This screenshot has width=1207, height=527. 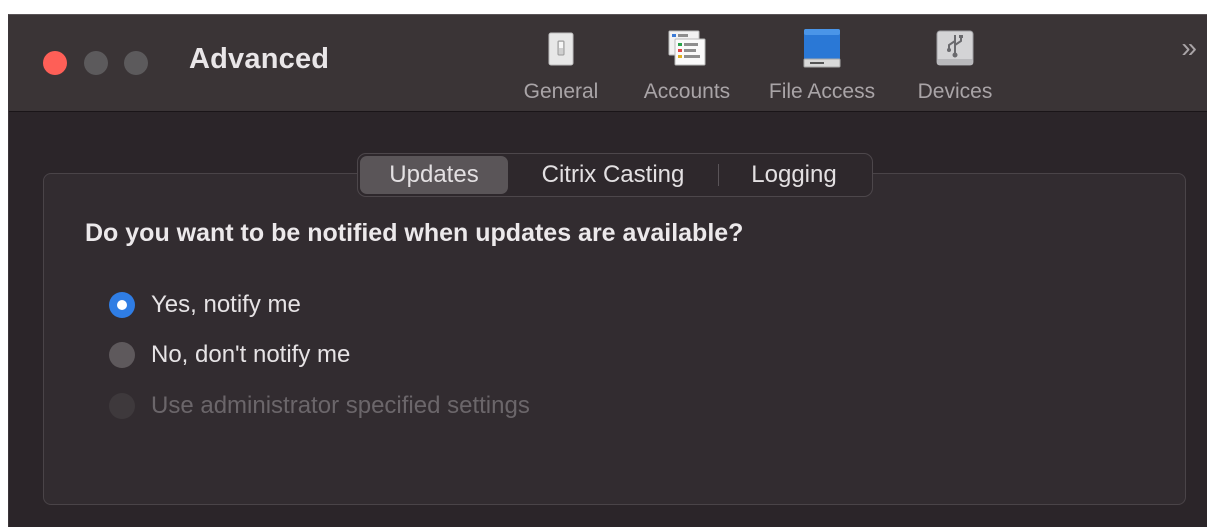 I want to click on radio-option-no: No, don't notify me, so click(x=229, y=355).